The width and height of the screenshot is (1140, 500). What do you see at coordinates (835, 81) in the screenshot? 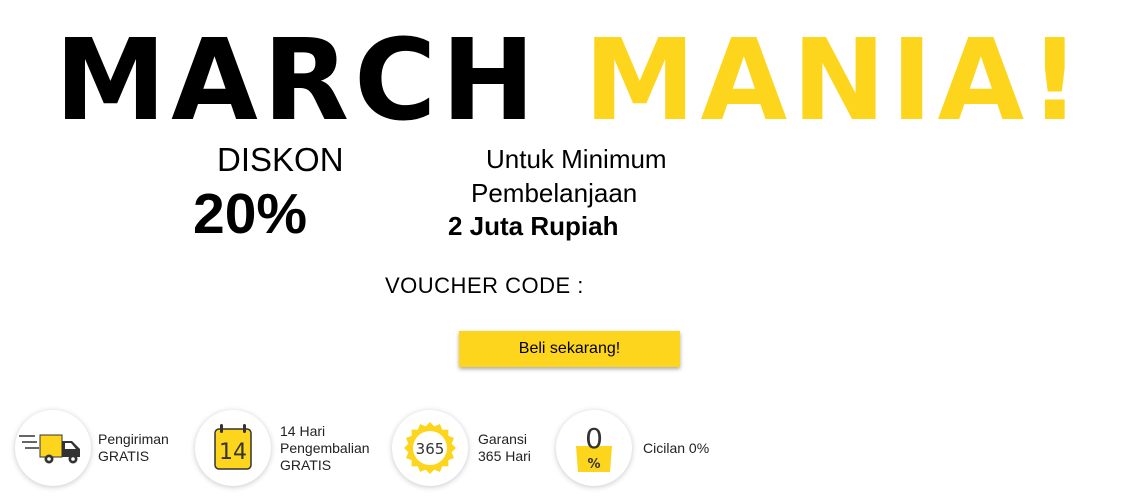
I see `headline-word-mania: MANIA!` at bounding box center [835, 81].